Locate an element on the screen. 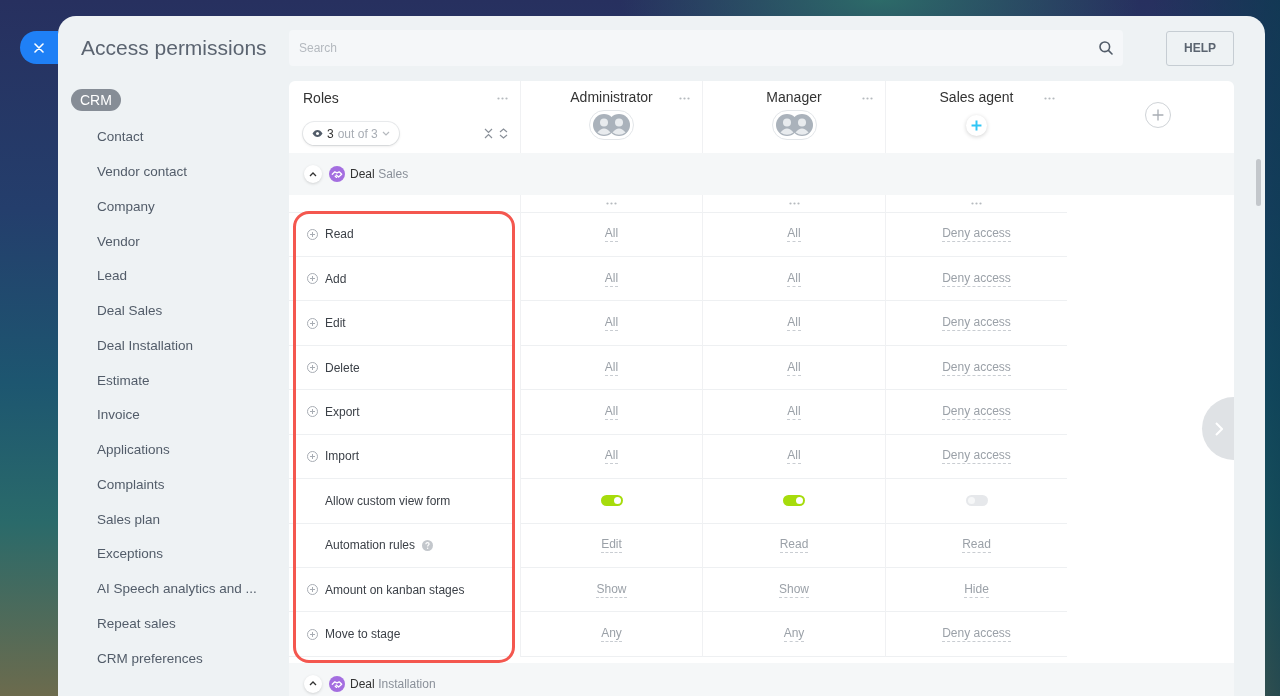 The height and width of the screenshot is (696, 1280). search-field: Search is located at coordinates (706, 48).